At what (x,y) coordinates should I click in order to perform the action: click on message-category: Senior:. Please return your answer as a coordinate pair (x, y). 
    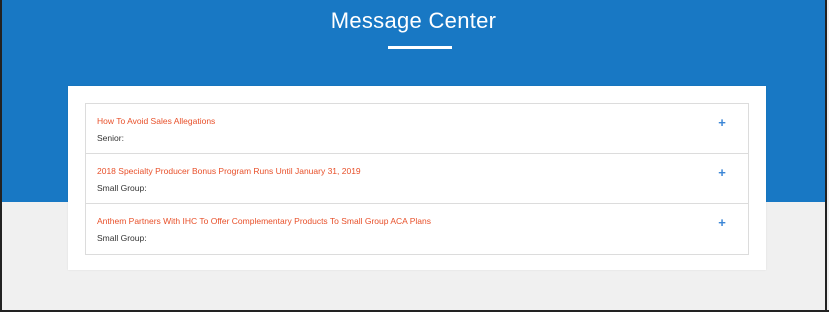
    Looking at the image, I should click on (110, 138).